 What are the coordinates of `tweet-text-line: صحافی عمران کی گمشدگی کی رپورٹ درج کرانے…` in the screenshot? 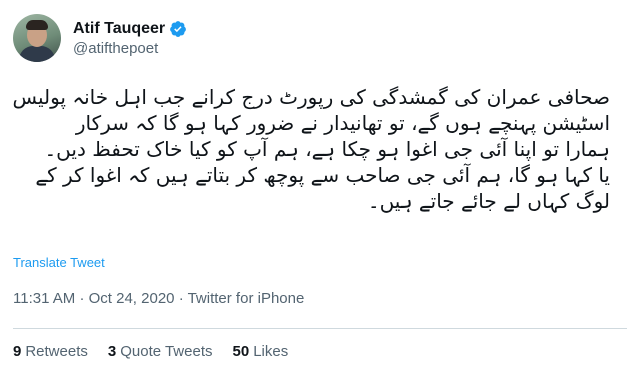 It's located at (311, 97).